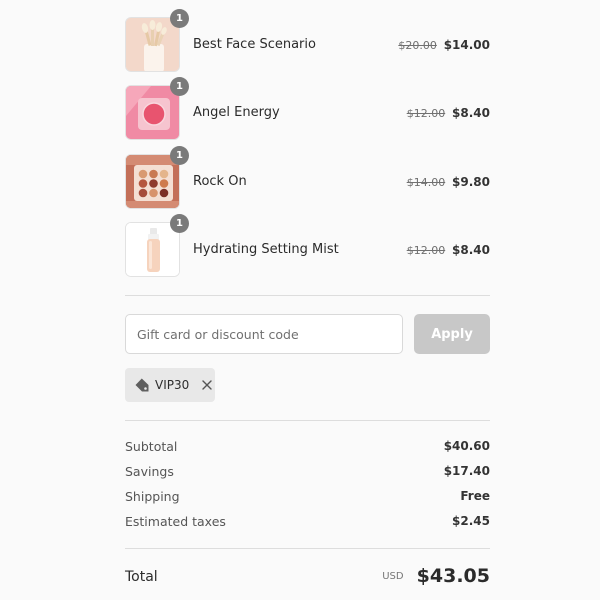 The width and height of the screenshot is (600, 600). I want to click on discount-code-input, so click(264, 334).